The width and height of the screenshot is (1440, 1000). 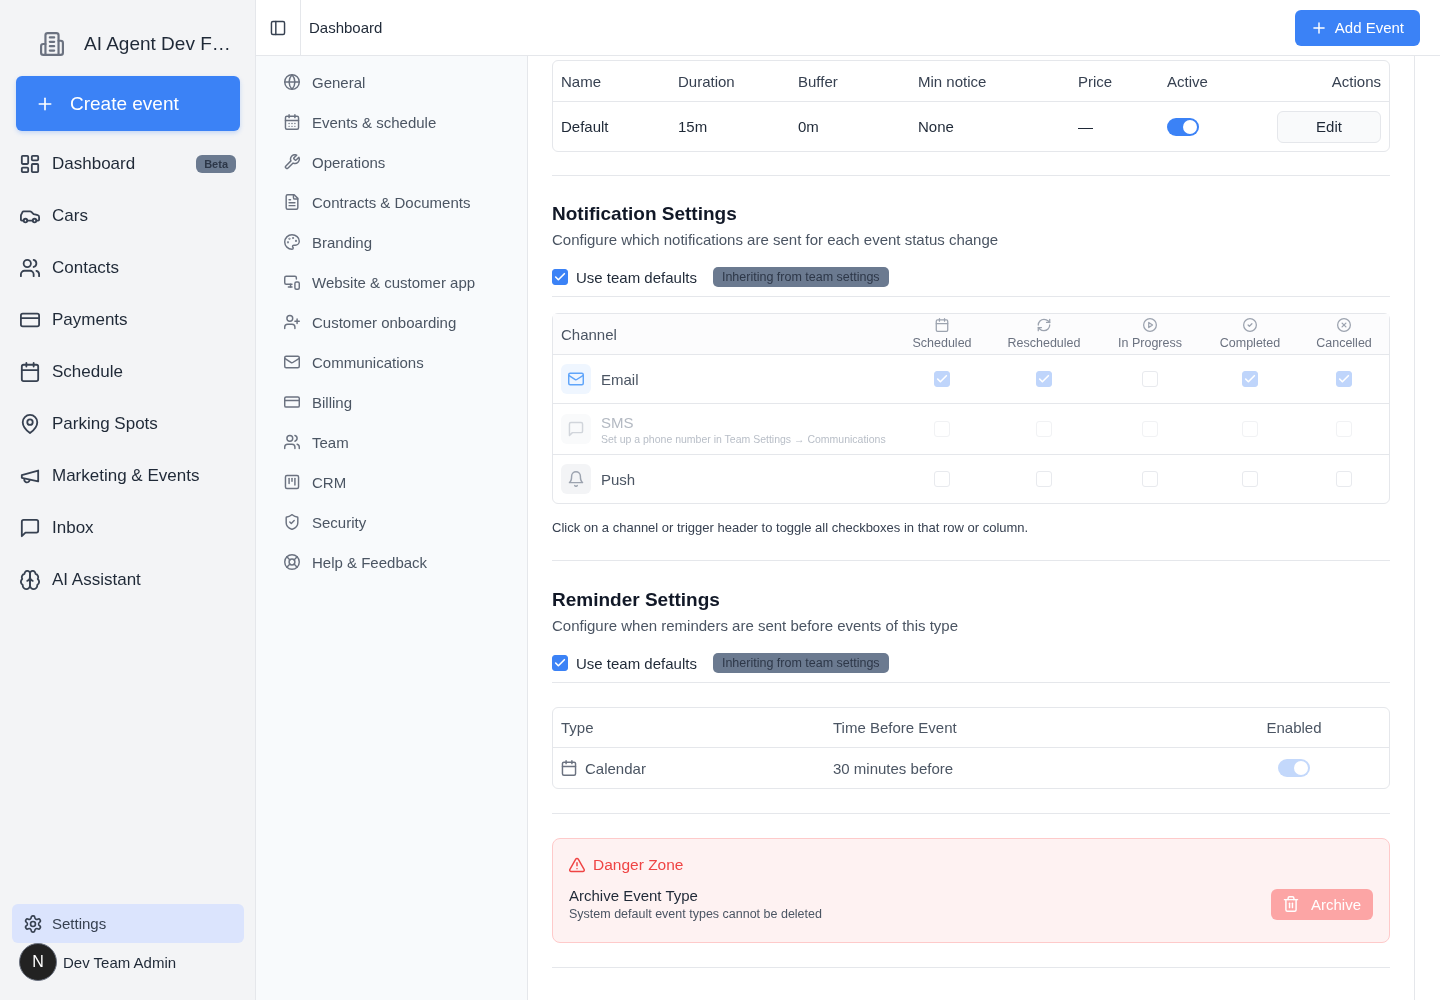 What do you see at coordinates (634, 895) in the screenshot?
I see `archive-title: Archive Event Type` at bounding box center [634, 895].